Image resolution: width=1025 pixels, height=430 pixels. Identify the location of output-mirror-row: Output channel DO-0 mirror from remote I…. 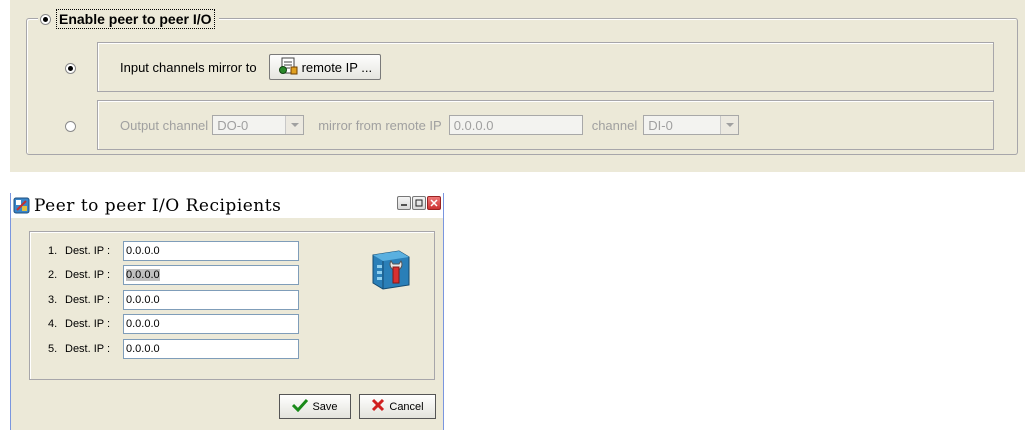
(545, 125).